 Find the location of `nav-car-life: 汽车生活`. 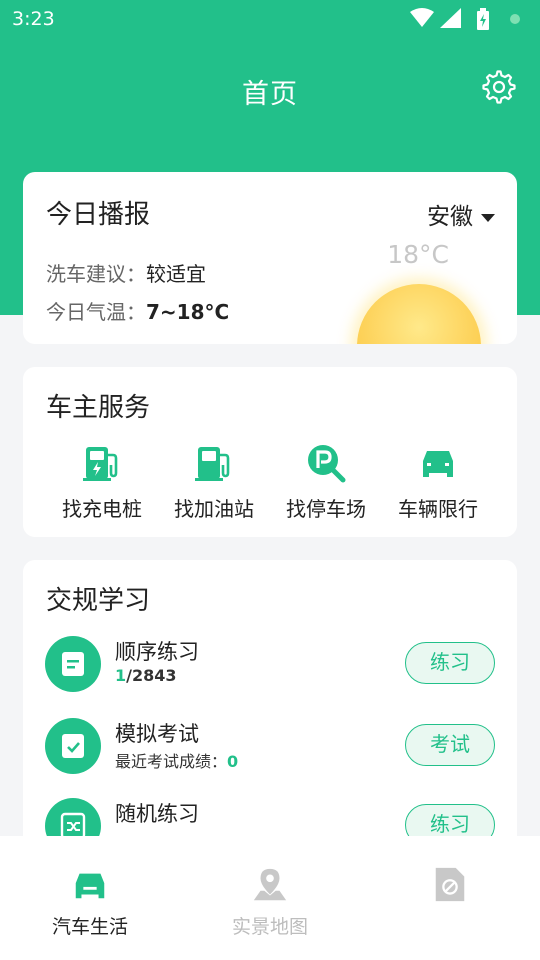

nav-car-life: 汽车生活 is located at coordinates (90, 902).